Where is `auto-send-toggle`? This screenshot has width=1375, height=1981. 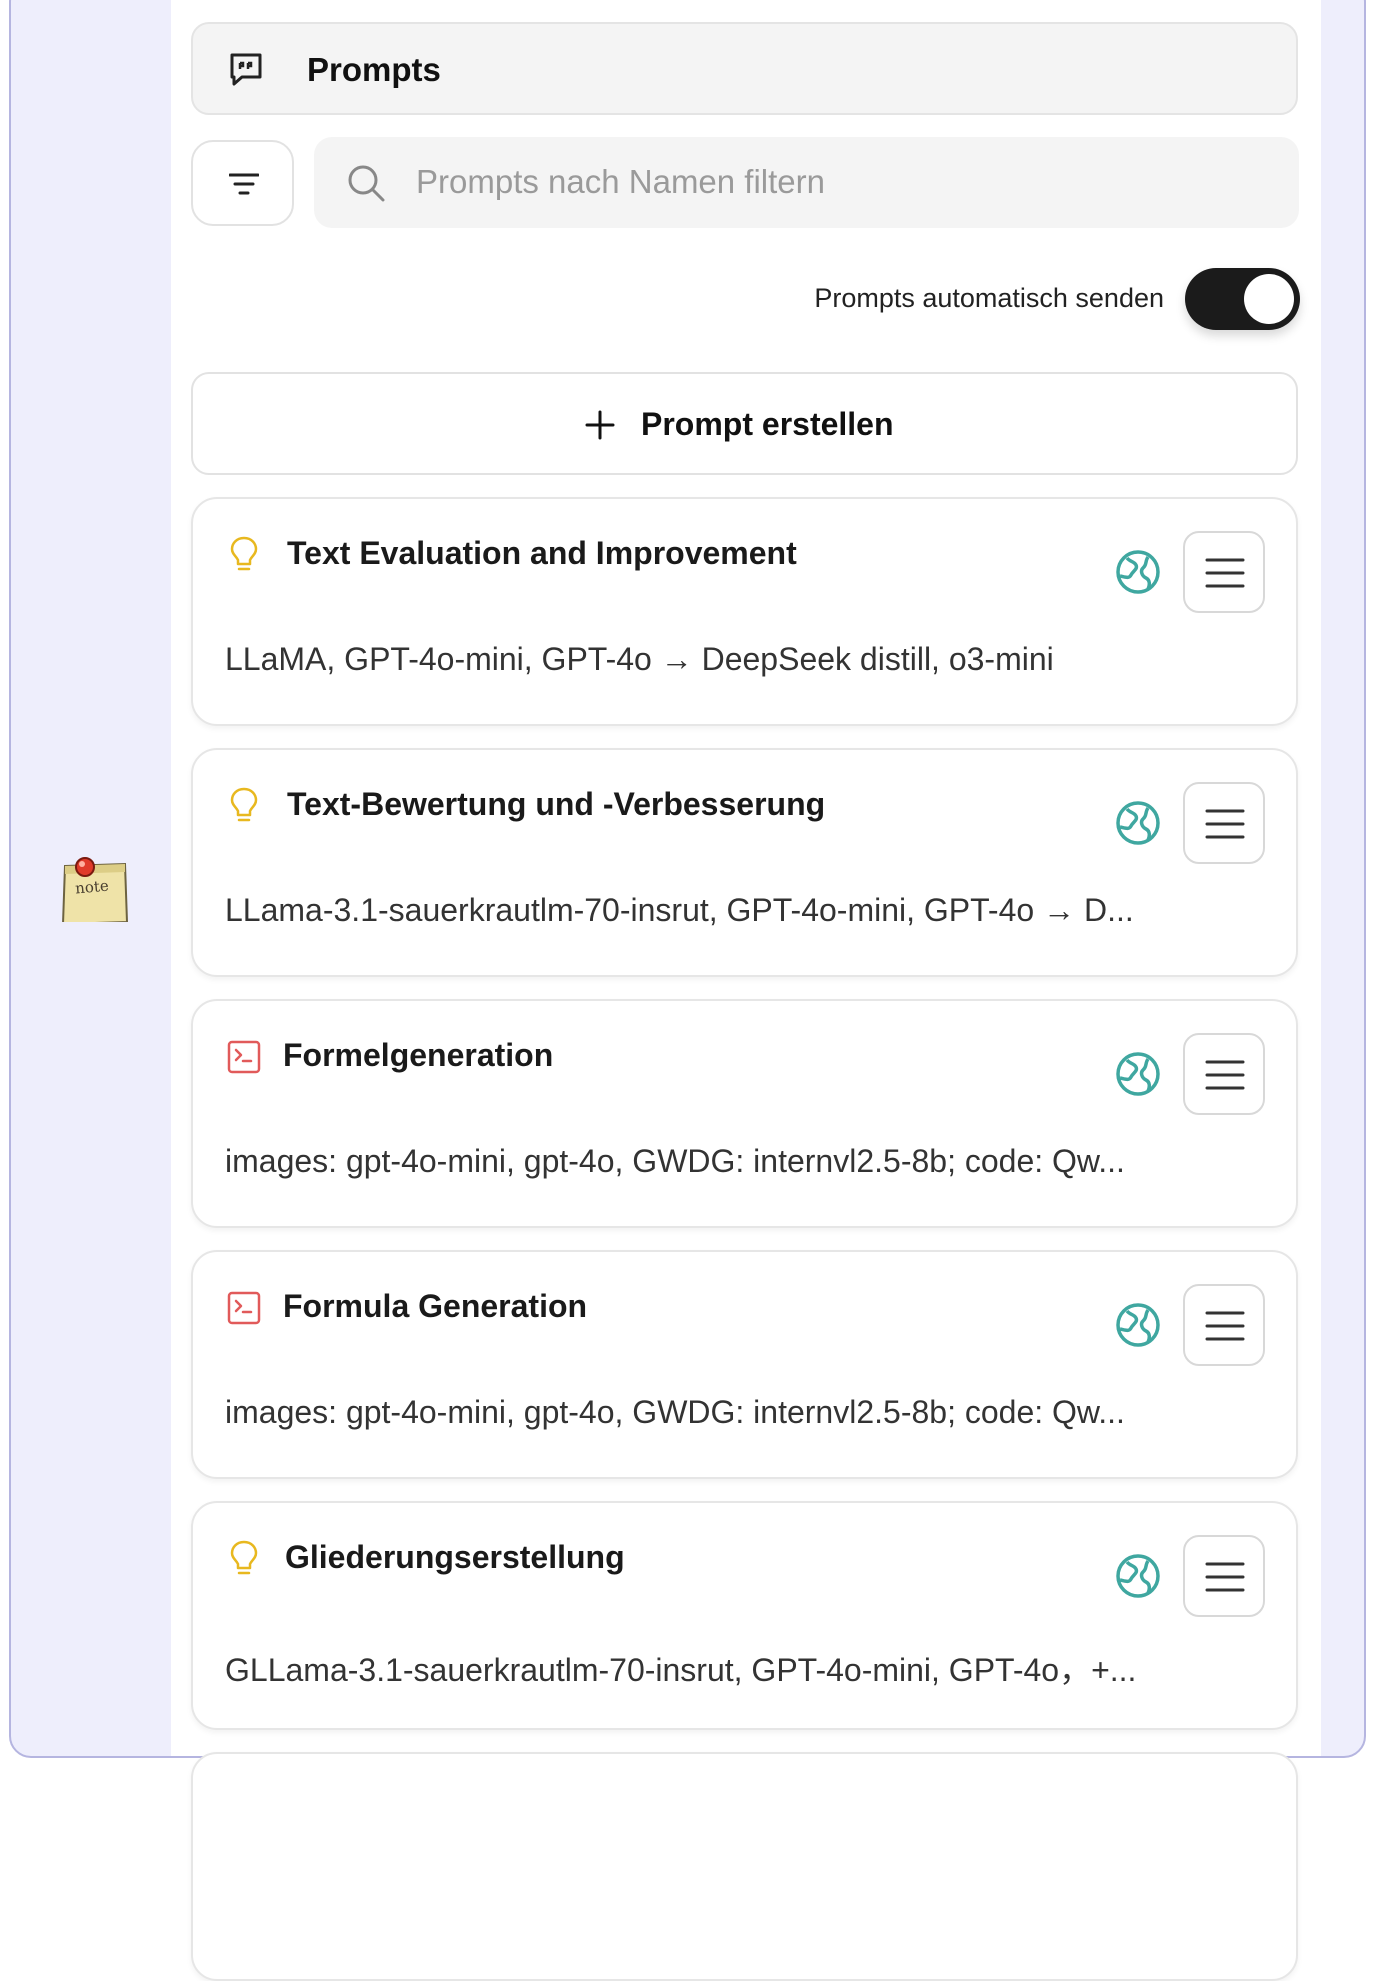 auto-send-toggle is located at coordinates (1242, 299).